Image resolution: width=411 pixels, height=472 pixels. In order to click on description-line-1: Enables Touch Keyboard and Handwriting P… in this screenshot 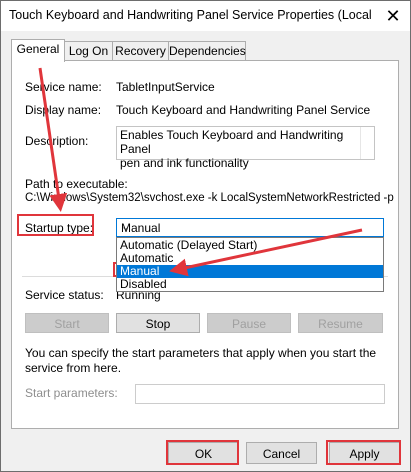, I will do `click(232, 142)`.